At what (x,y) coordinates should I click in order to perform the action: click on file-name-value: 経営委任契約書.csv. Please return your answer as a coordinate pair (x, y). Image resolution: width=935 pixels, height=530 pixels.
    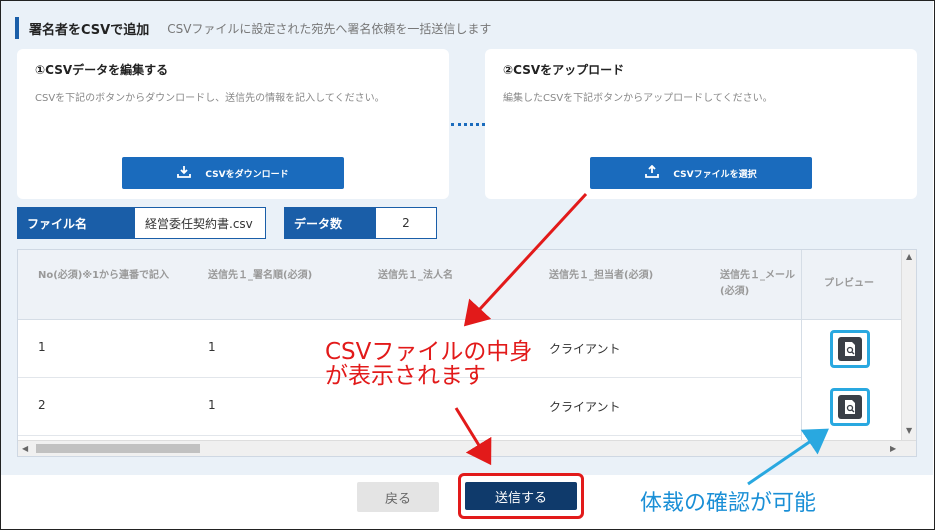
    Looking at the image, I should click on (200, 223).